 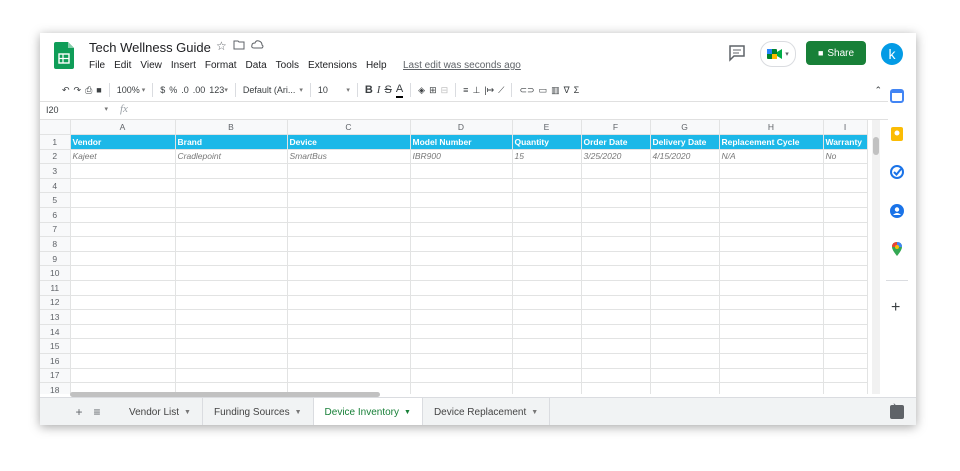 I want to click on row-header: 15, so click(x=55, y=346).